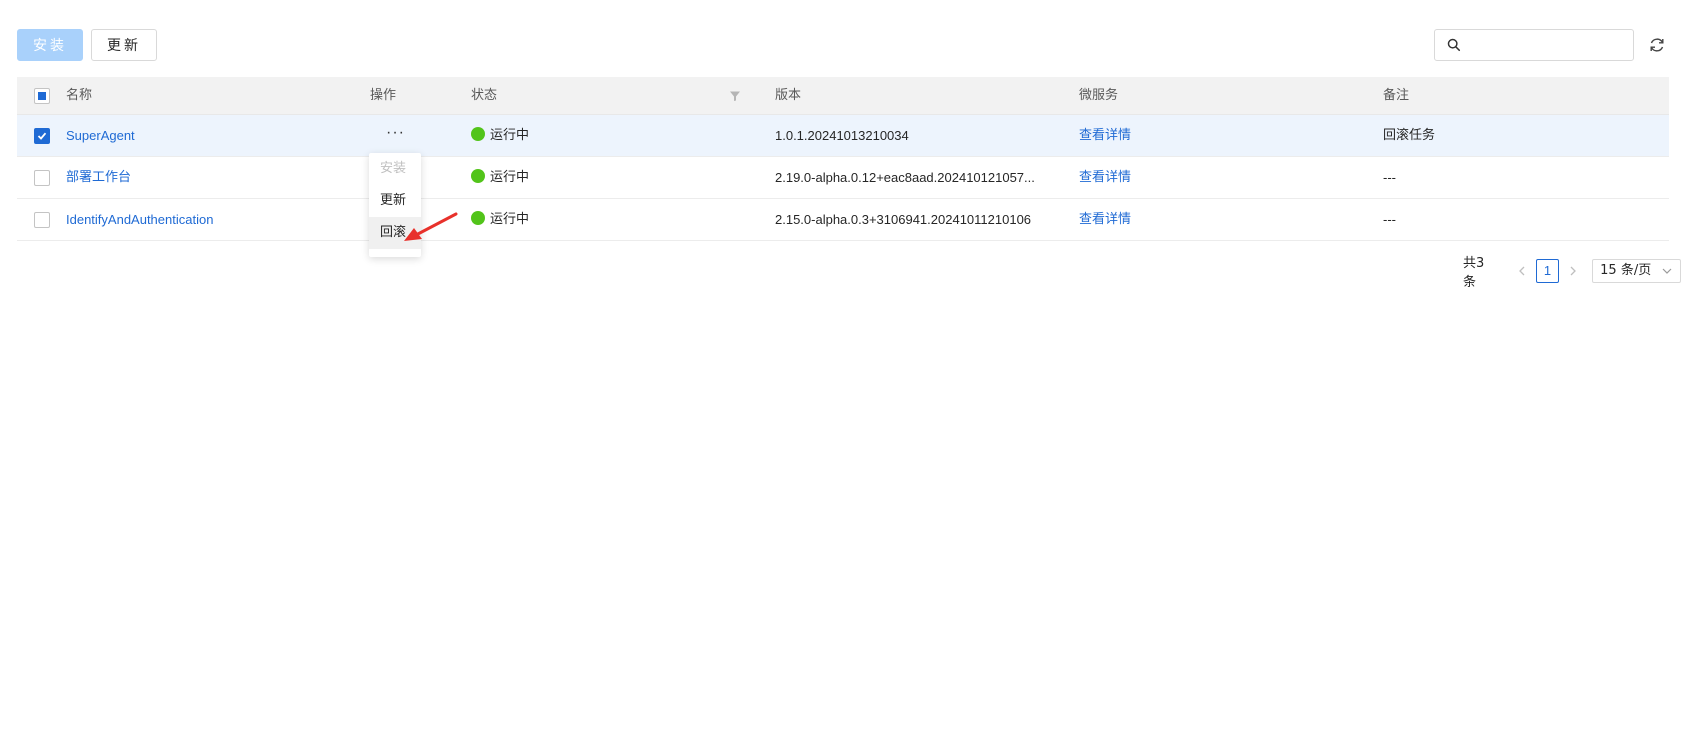  Describe the element at coordinates (1547, 45) in the screenshot. I see `search-input` at that location.